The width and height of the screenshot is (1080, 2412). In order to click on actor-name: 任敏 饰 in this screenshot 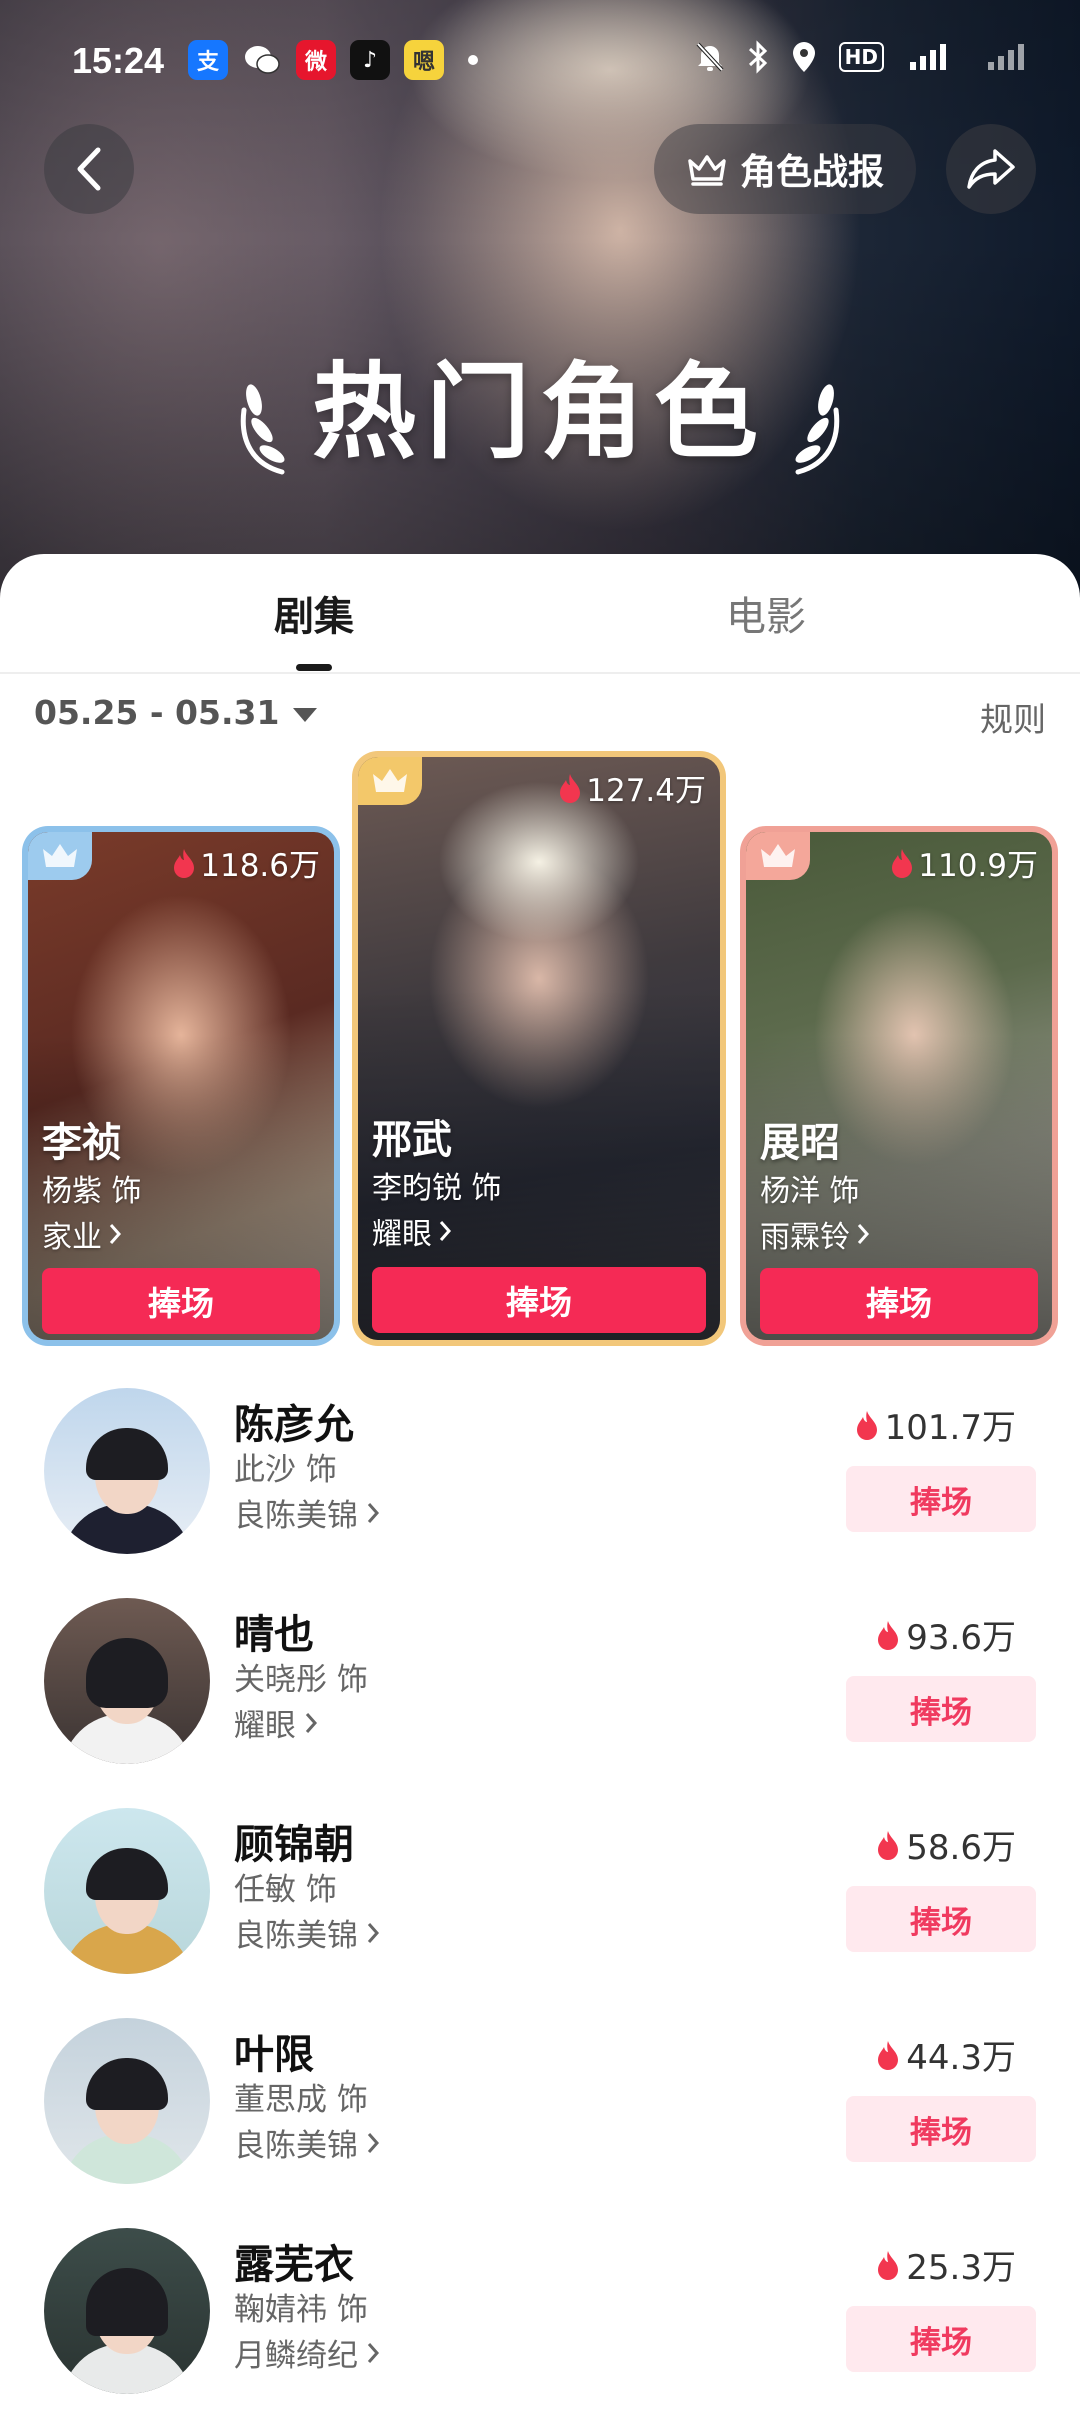, I will do `click(285, 1890)`.